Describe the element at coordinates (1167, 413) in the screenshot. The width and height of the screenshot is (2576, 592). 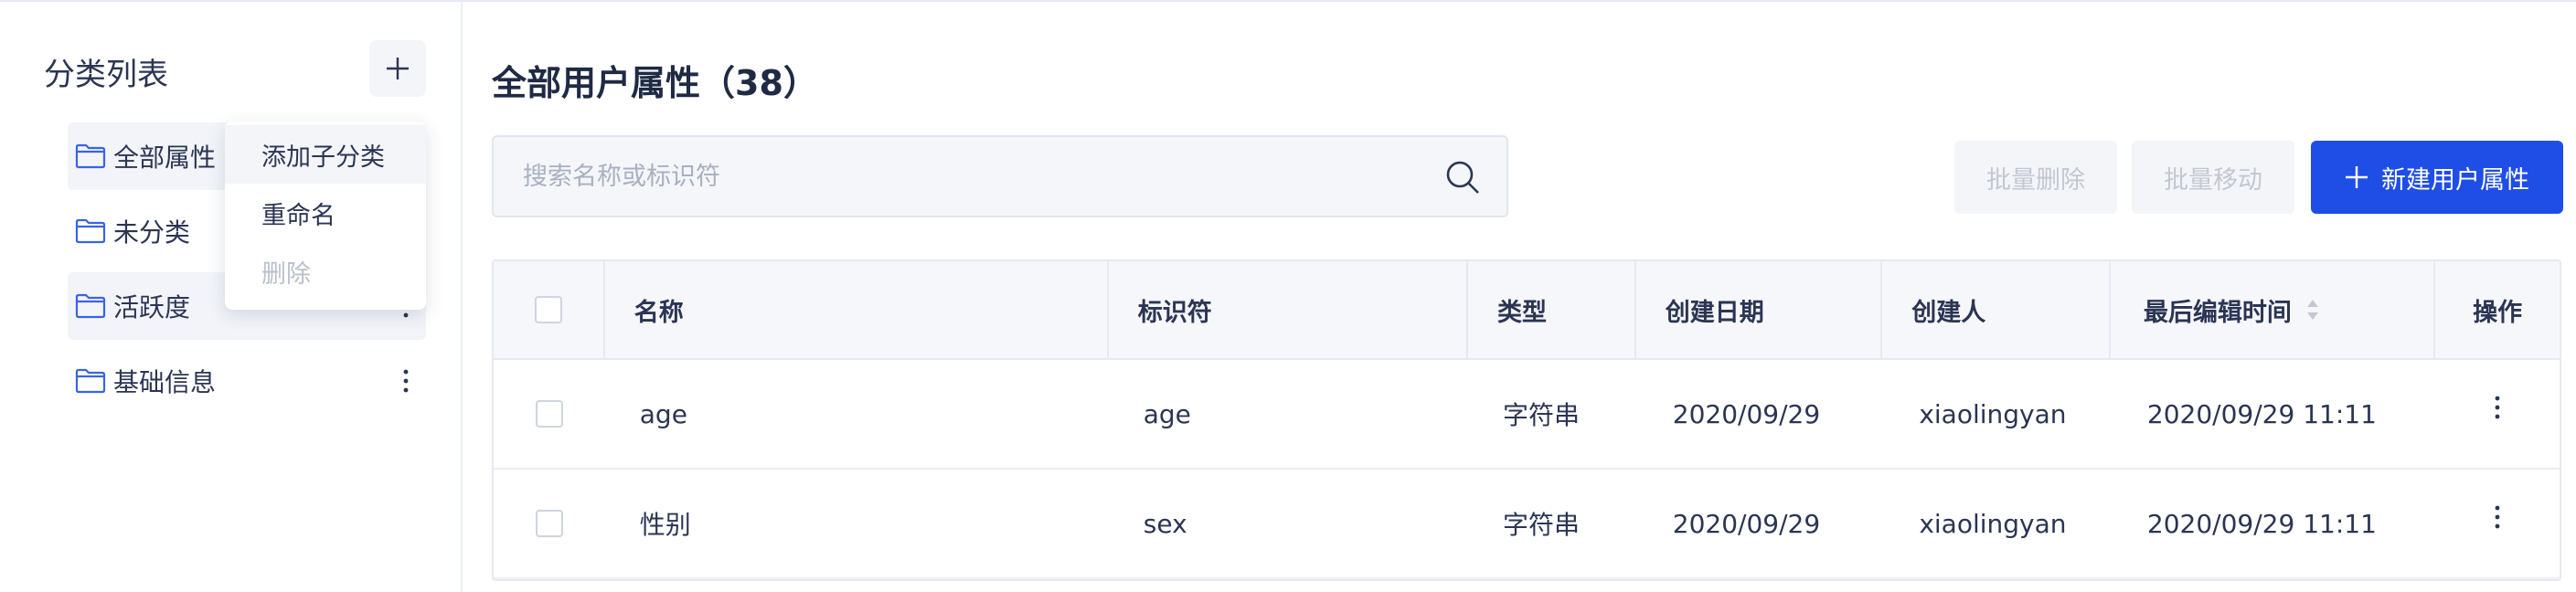
I see `cell-identifier: age` at that location.